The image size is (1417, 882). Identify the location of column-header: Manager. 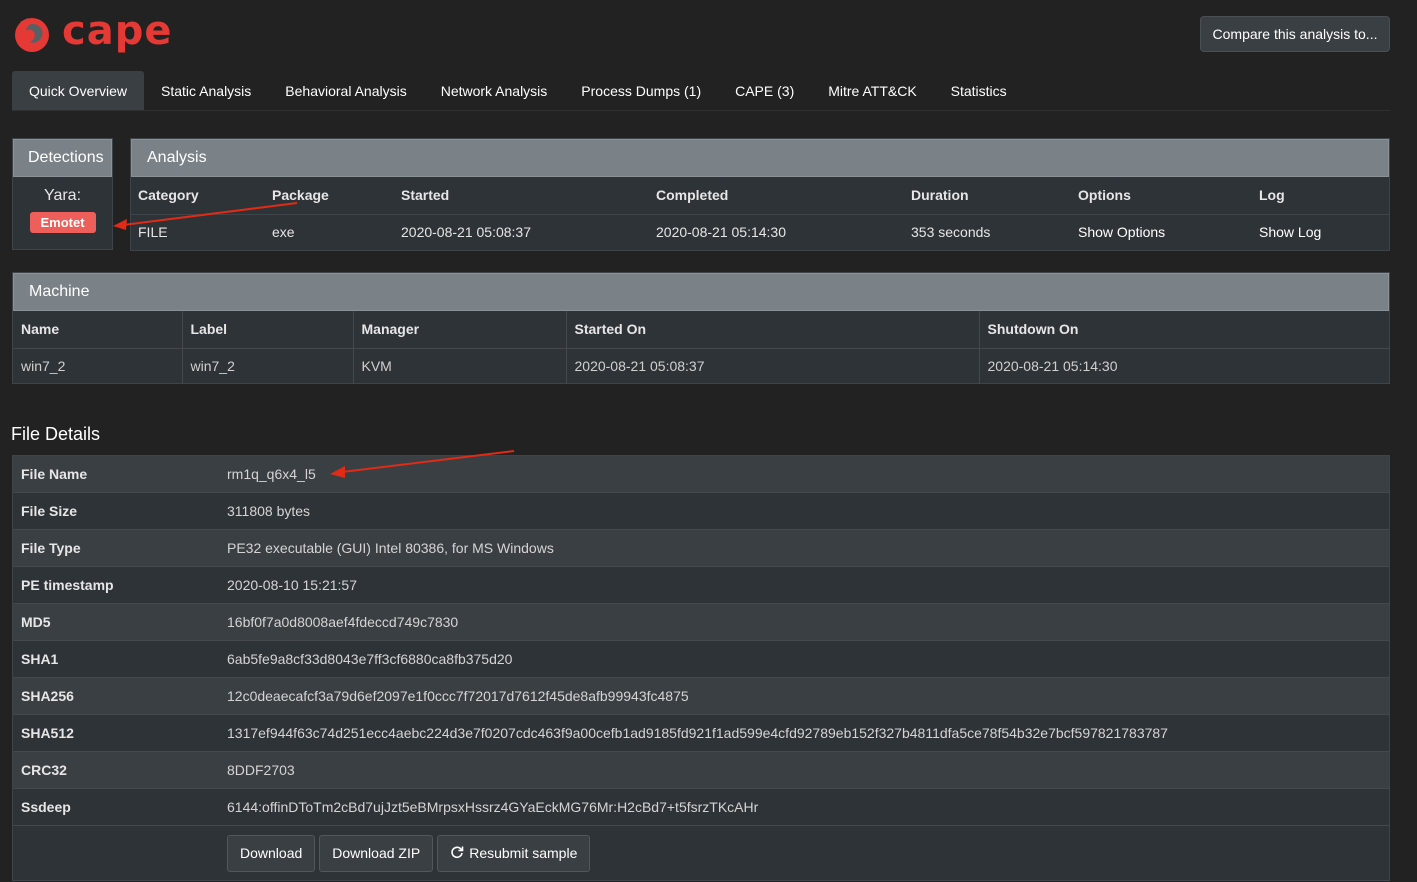
(460, 330).